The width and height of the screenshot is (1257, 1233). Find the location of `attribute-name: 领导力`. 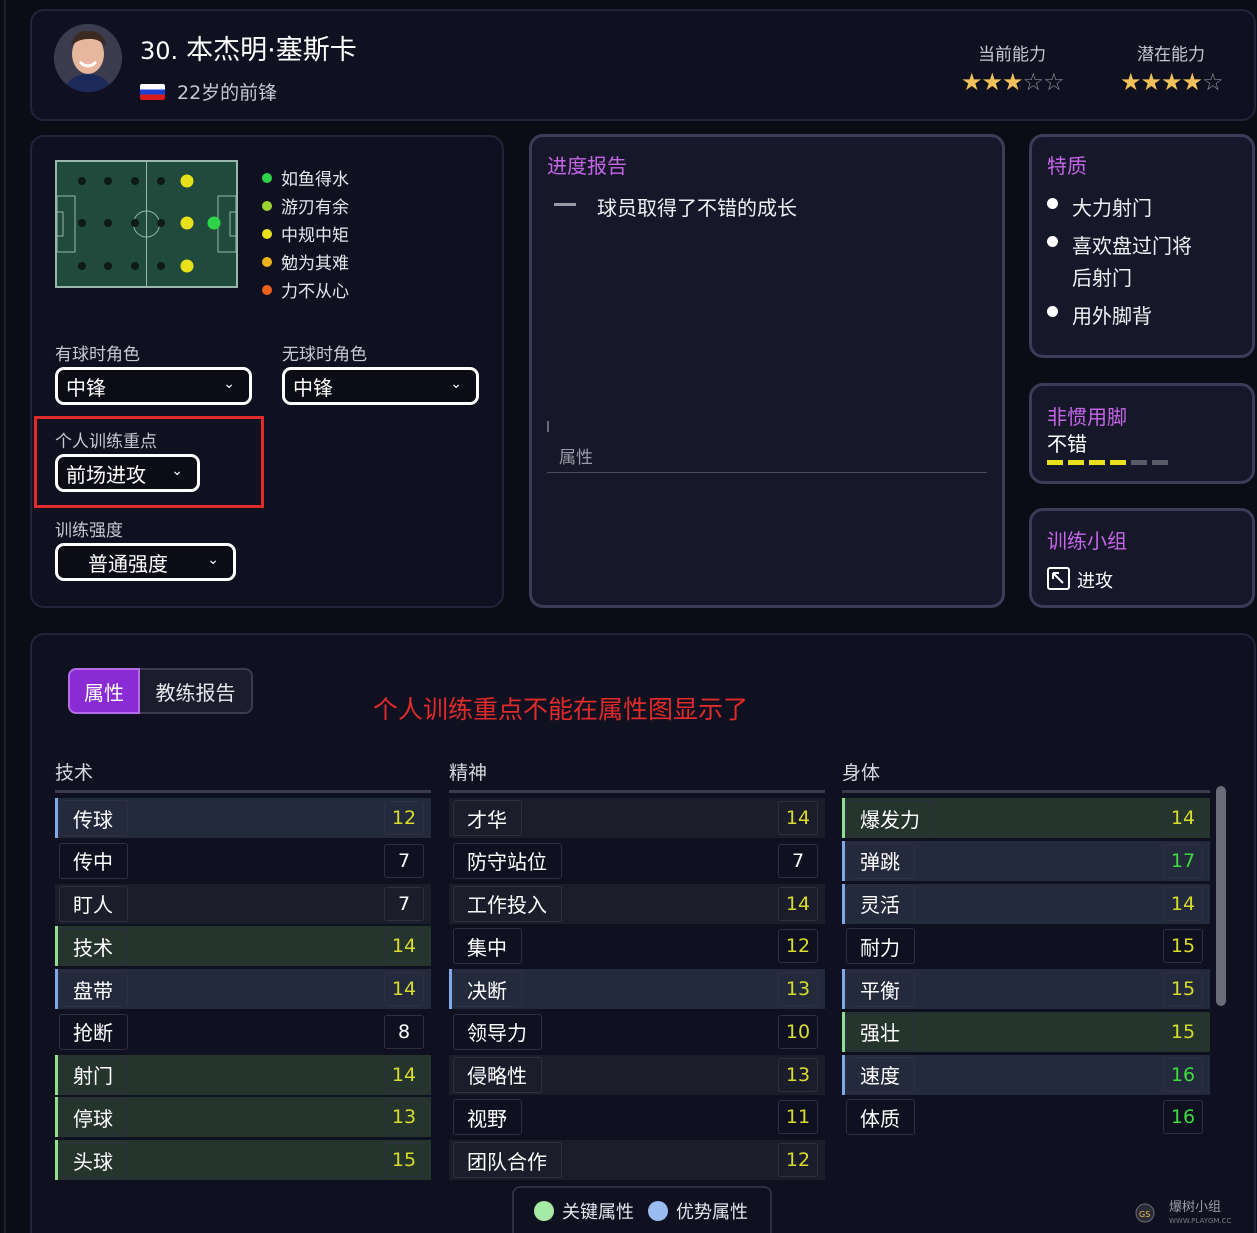

attribute-name: 领导力 is located at coordinates (497, 1031).